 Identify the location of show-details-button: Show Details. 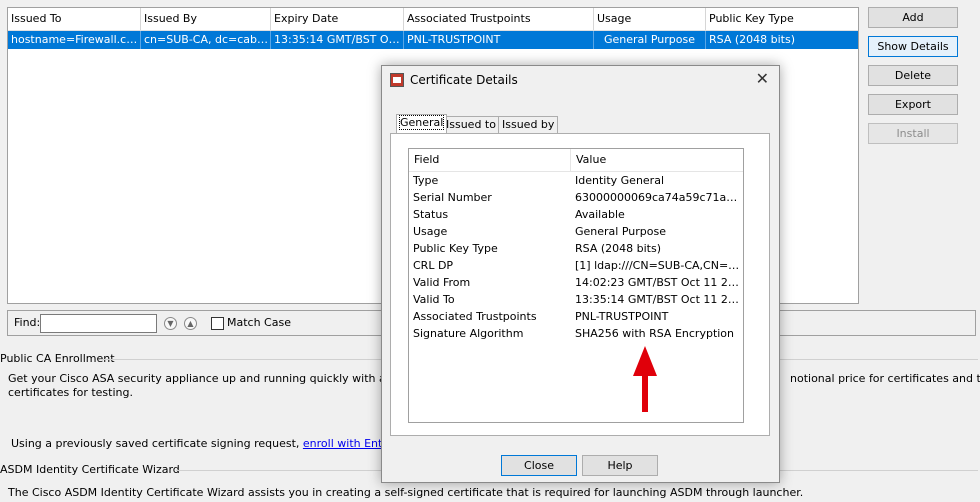
(913, 46).